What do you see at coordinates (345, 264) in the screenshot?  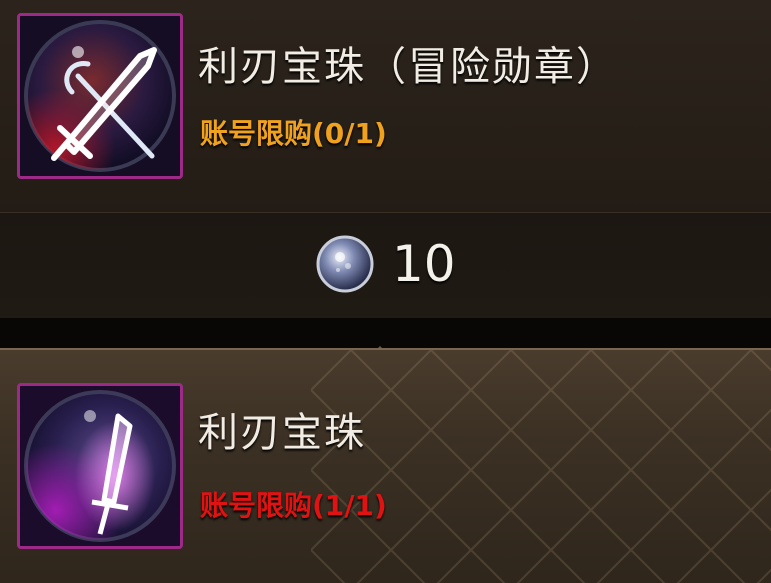 I see `silver-orb-coin-icon` at bounding box center [345, 264].